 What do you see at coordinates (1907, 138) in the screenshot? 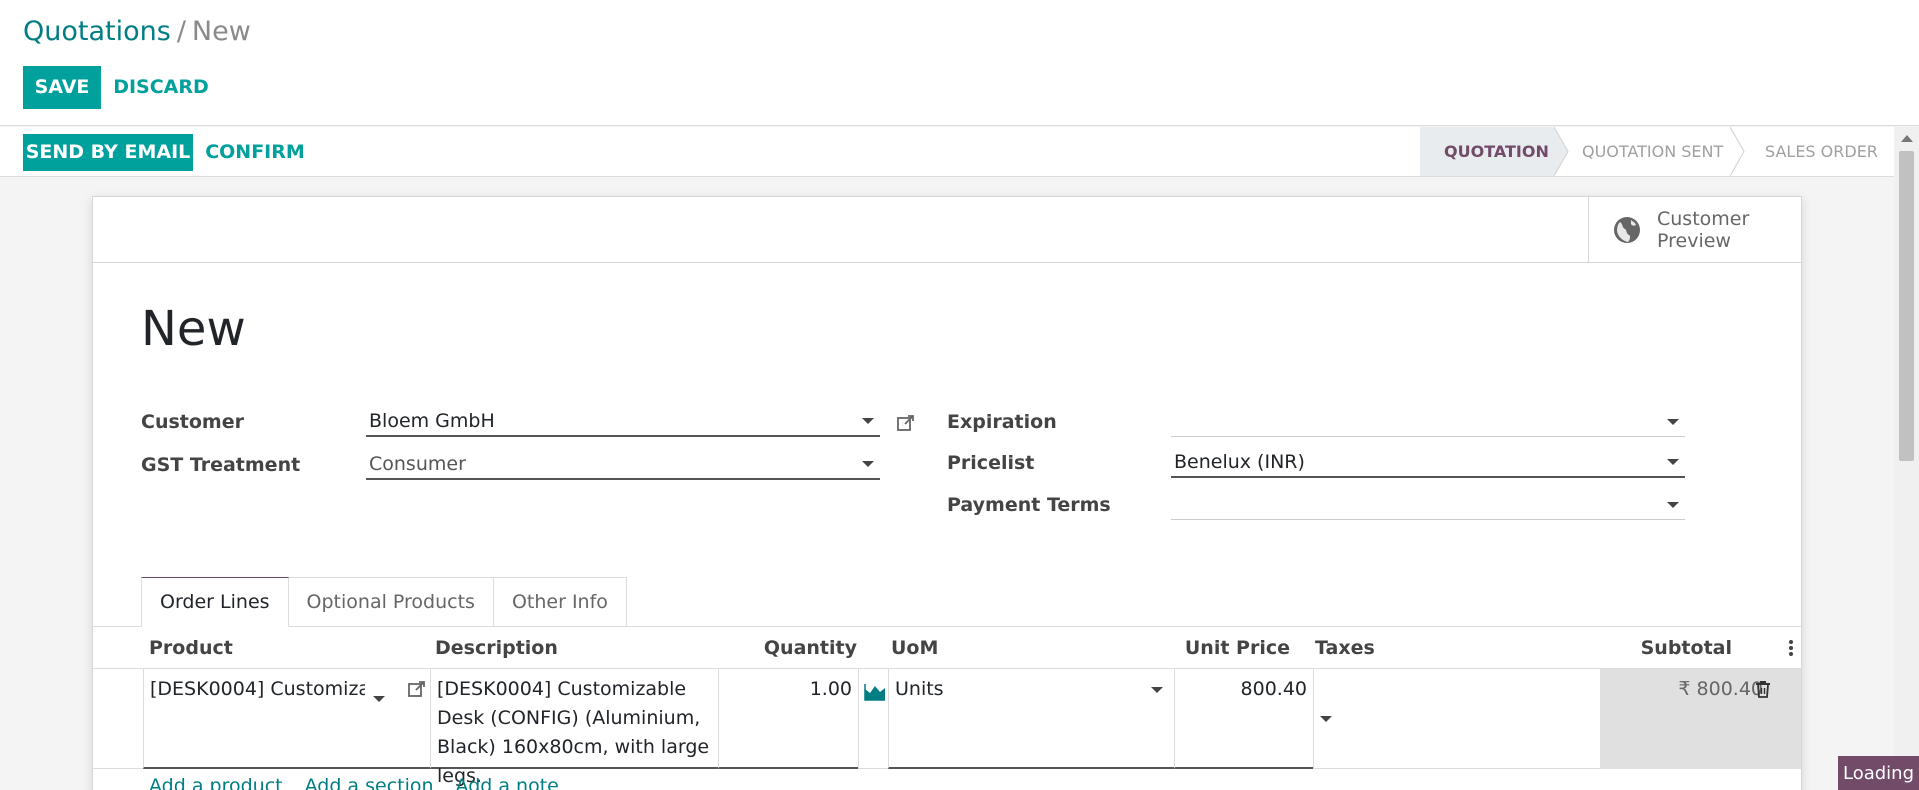
I see `scroll-up-arrow-icon` at bounding box center [1907, 138].